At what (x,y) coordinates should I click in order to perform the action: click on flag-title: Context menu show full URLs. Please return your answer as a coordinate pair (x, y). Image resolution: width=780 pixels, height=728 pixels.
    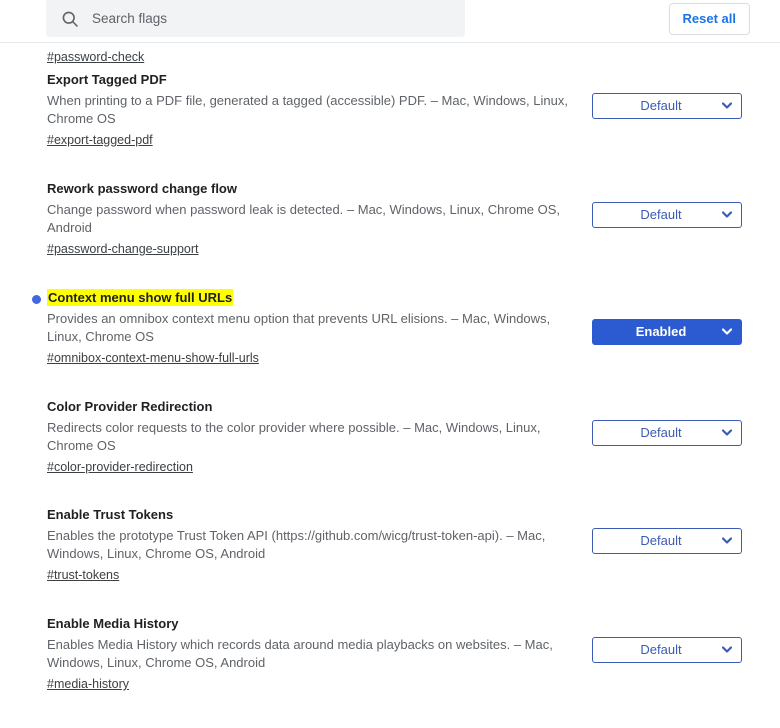
    Looking at the image, I should click on (140, 297).